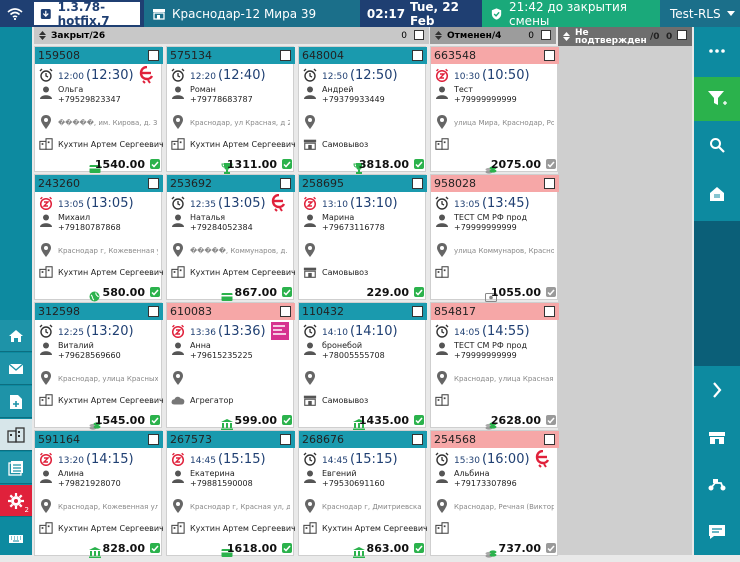 The image size is (740, 562). What do you see at coordinates (16, 369) in the screenshot?
I see `nav-messages` at bounding box center [16, 369].